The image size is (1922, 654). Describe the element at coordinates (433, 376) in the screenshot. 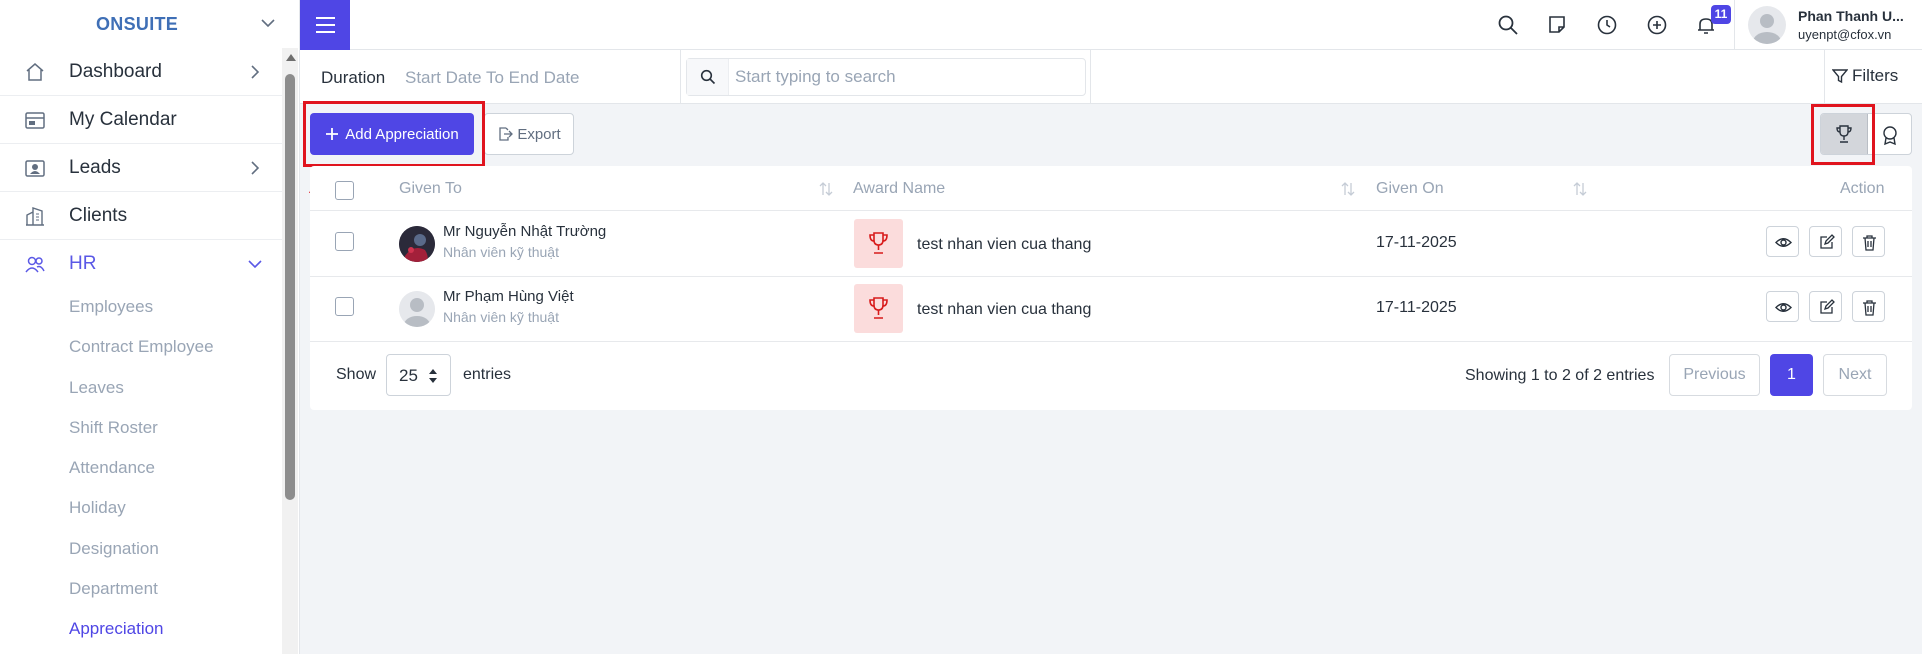

I see `select-arrows-icon` at that location.